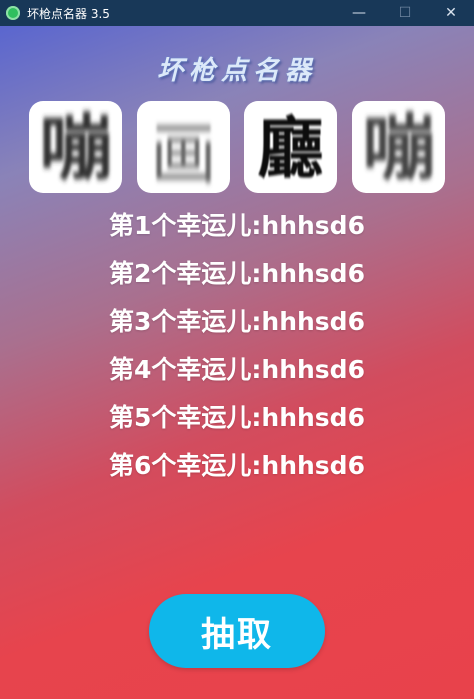 This screenshot has width=474, height=699. What do you see at coordinates (237, 13) in the screenshot?
I see `title-bar: 坏枪点名器 3.5 — ☐ ✕` at bounding box center [237, 13].